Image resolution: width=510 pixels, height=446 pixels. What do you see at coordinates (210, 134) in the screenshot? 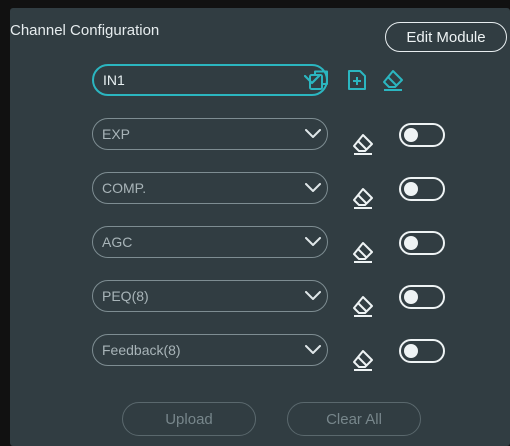
I see `module-select-exp: EXP` at bounding box center [210, 134].